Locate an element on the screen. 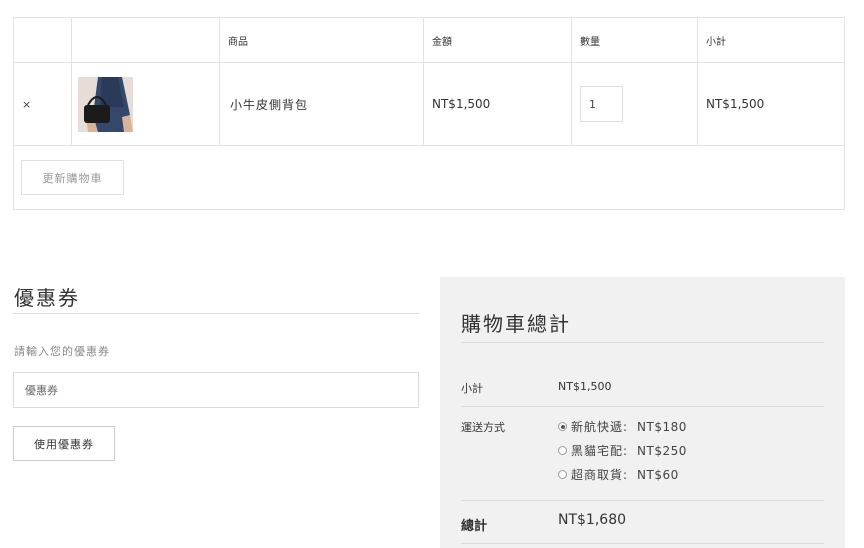 This screenshot has width=864, height=548. table-row: × 小牛皮側背包 NT$1,500 1 NT$1,500 is located at coordinates (429, 104).